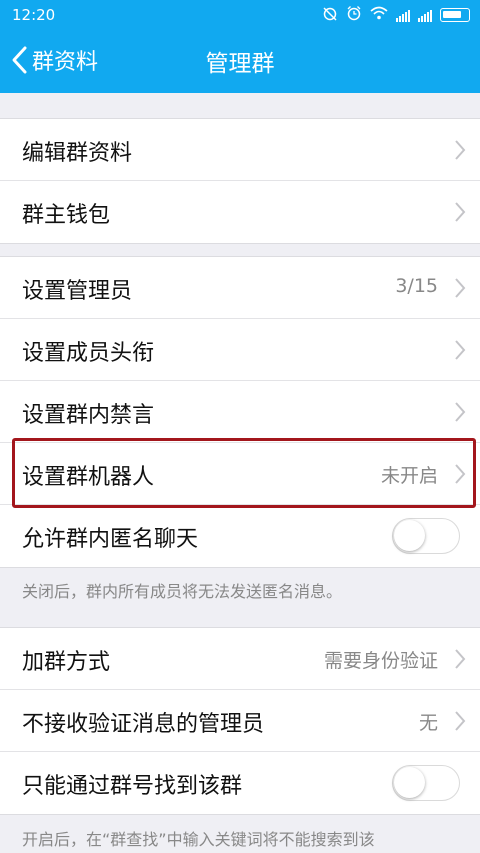 The width and height of the screenshot is (480, 853). Describe the element at coordinates (66, 662) in the screenshot. I see `row-label: 加群方式` at that location.